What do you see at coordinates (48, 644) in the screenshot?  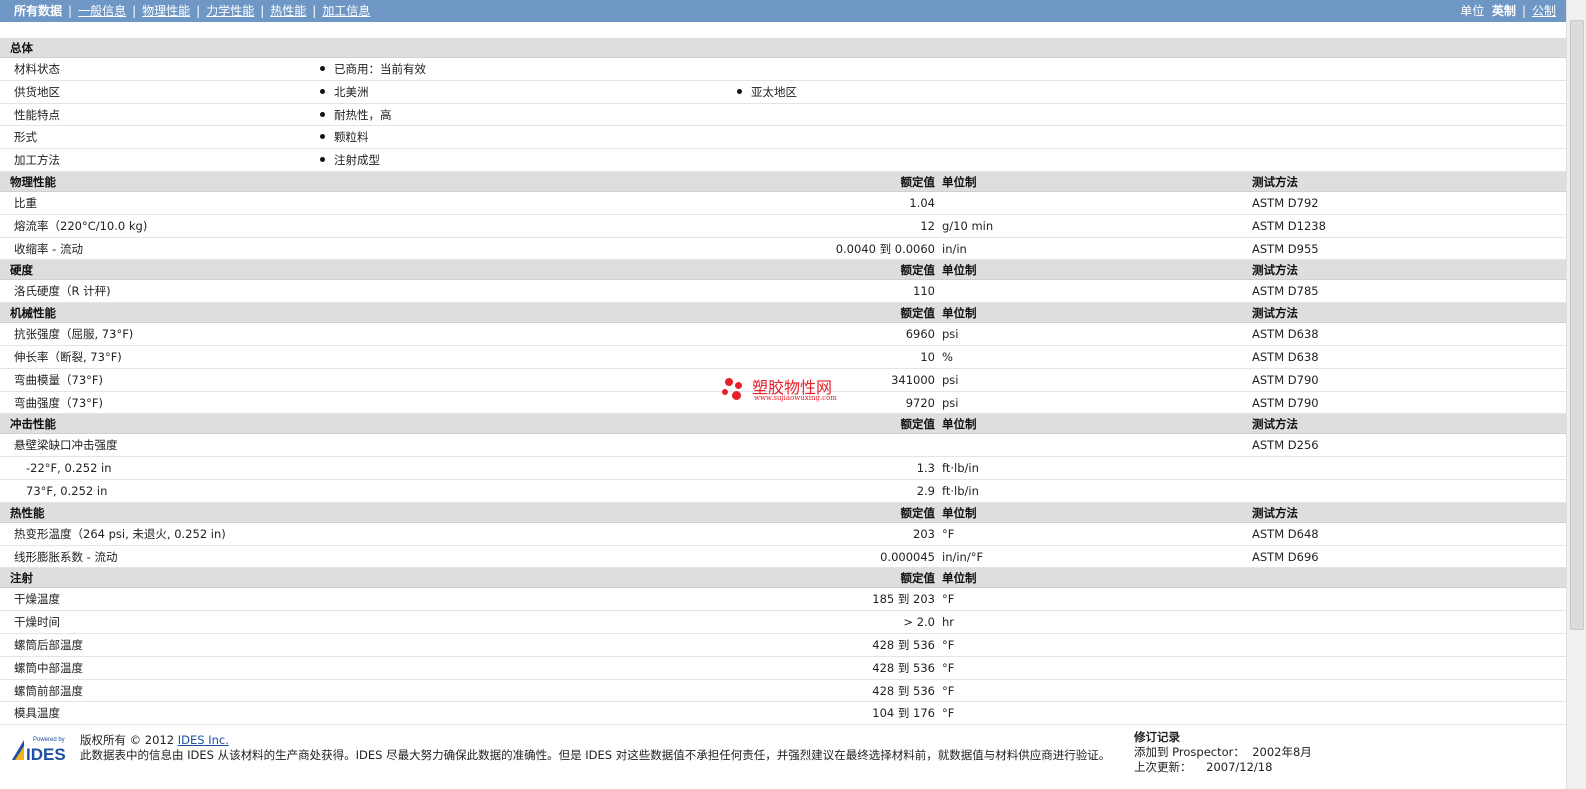 I see `property-name: 螺筒后部温度` at bounding box center [48, 644].